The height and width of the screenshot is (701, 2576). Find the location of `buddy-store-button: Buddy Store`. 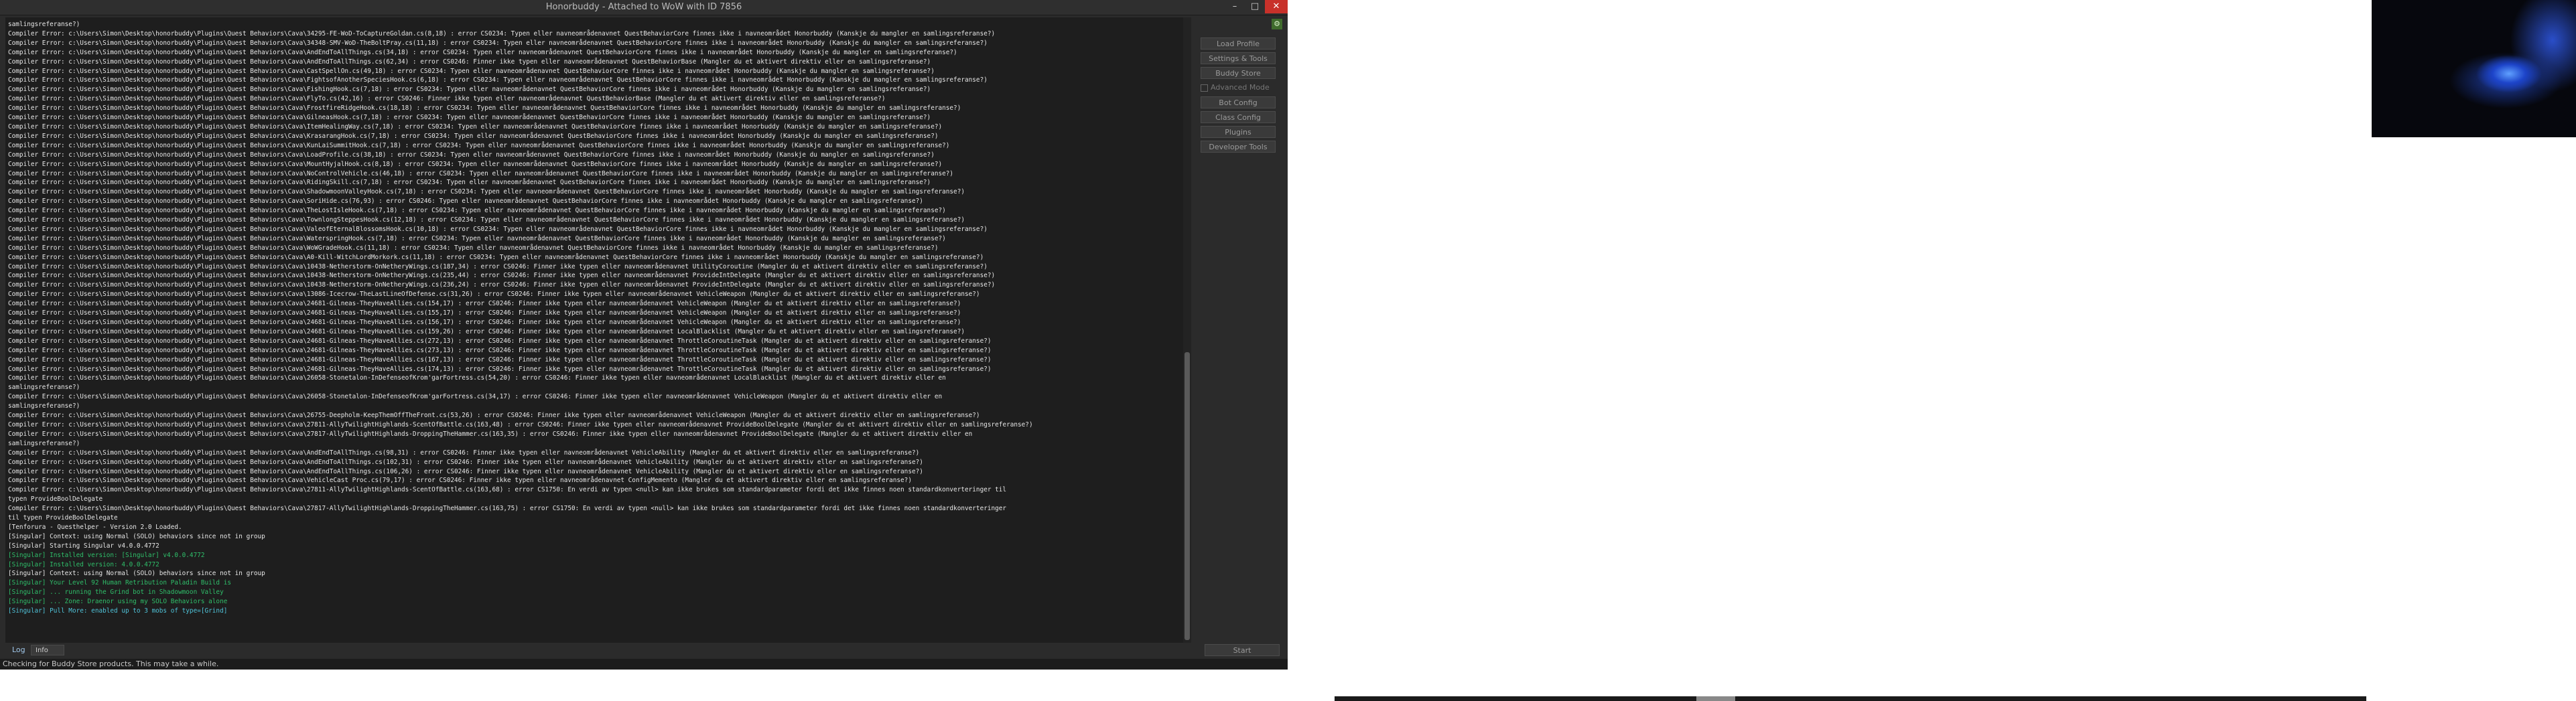

buddy-store-button: Buddy Store is located at coordinates (1238, 73).